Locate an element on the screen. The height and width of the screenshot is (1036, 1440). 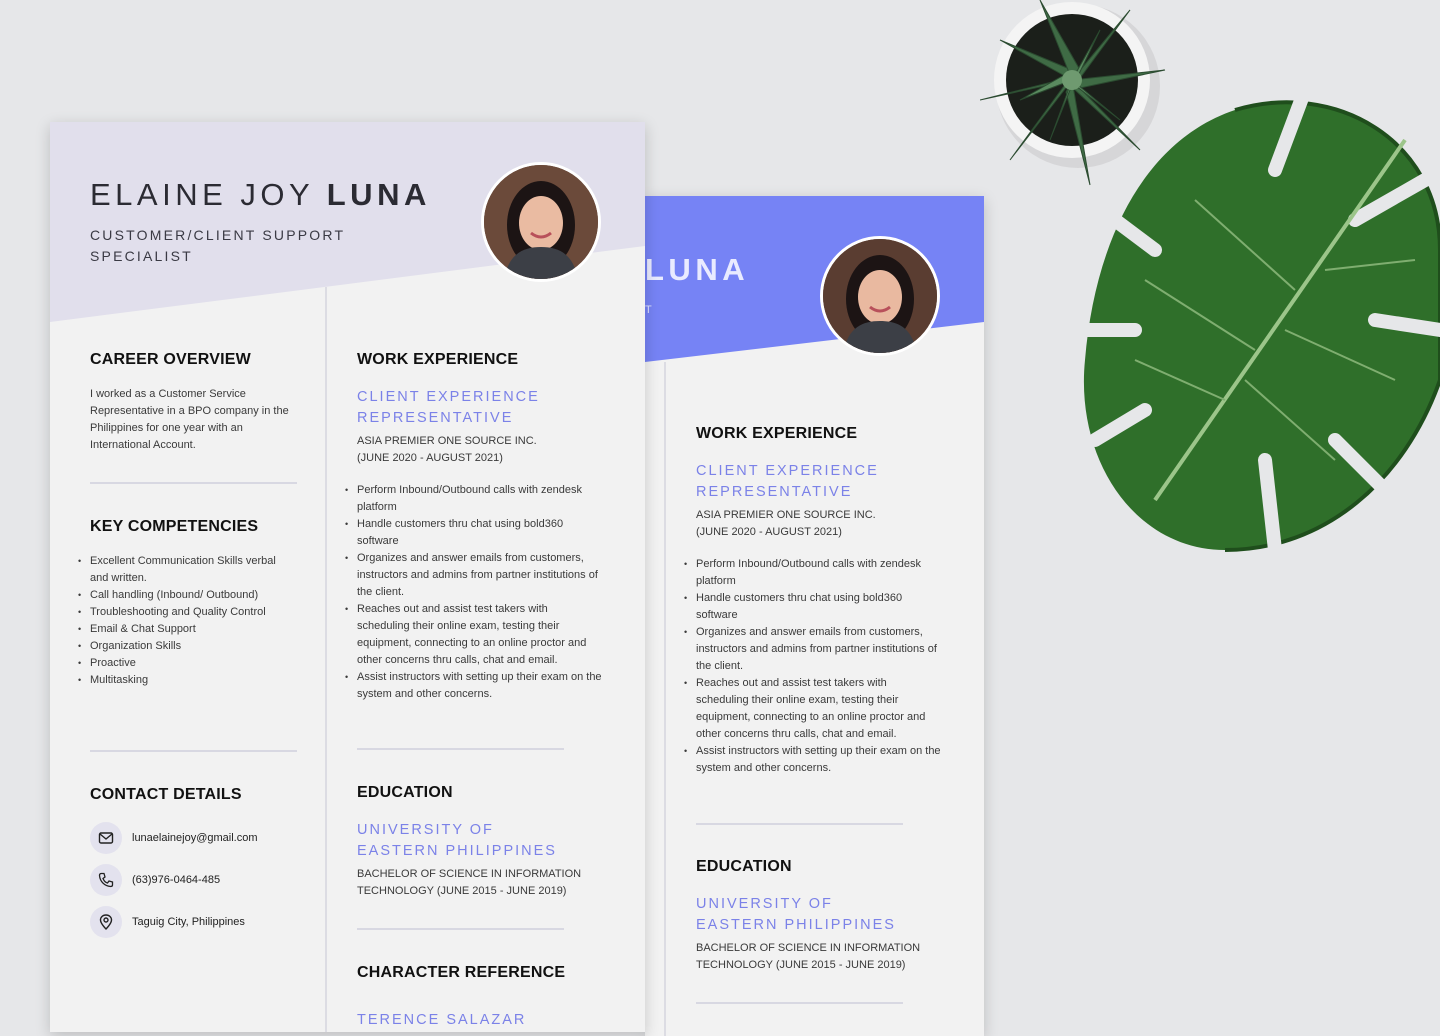
back-column-divider is located at coordinates (665, 699).